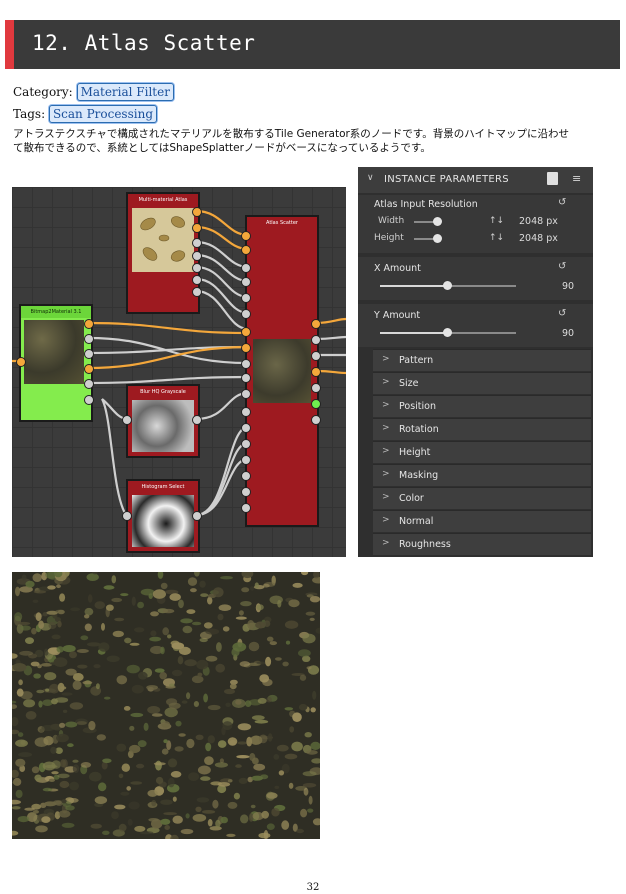 This screenshot has width=626, height=894. I want to click on graph-node-bitmap2material: Bitmap2Material 3.1, so click(56, 363).